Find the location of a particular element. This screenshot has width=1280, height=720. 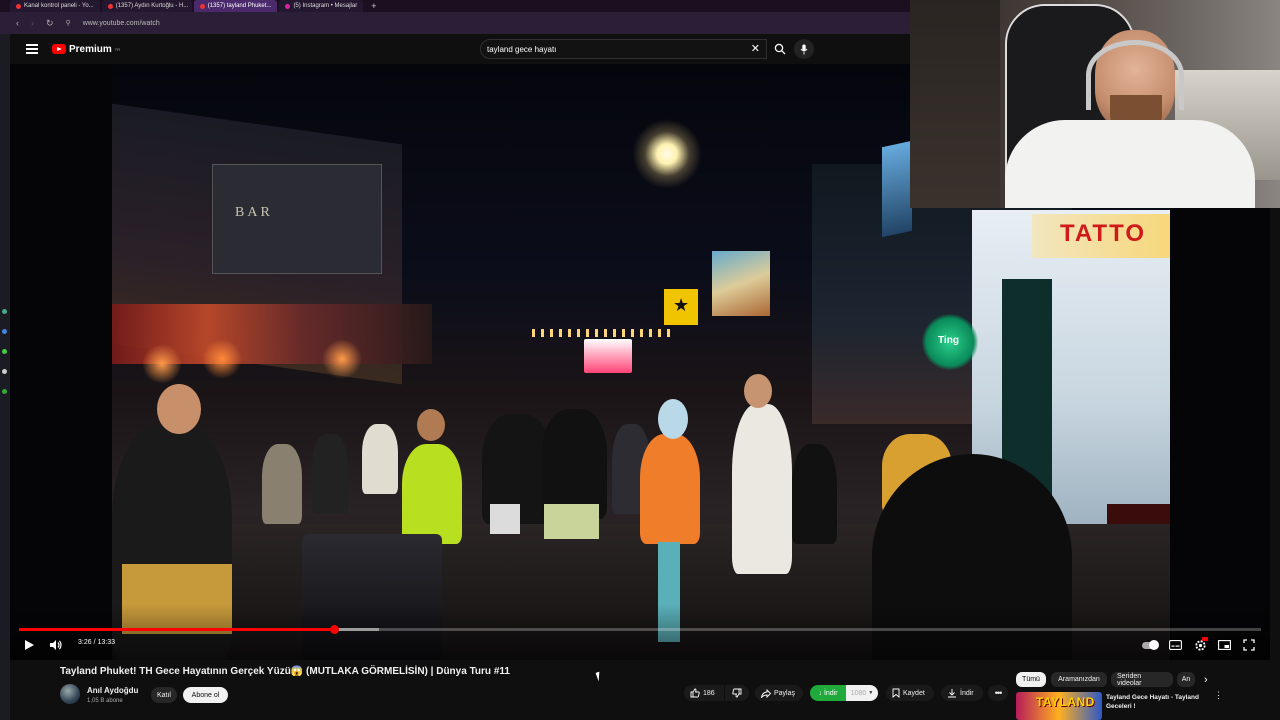

recommended-title: Tayland Gece Hayatı - Tayland Geceleri ! is located at coordinates (1158, 702).